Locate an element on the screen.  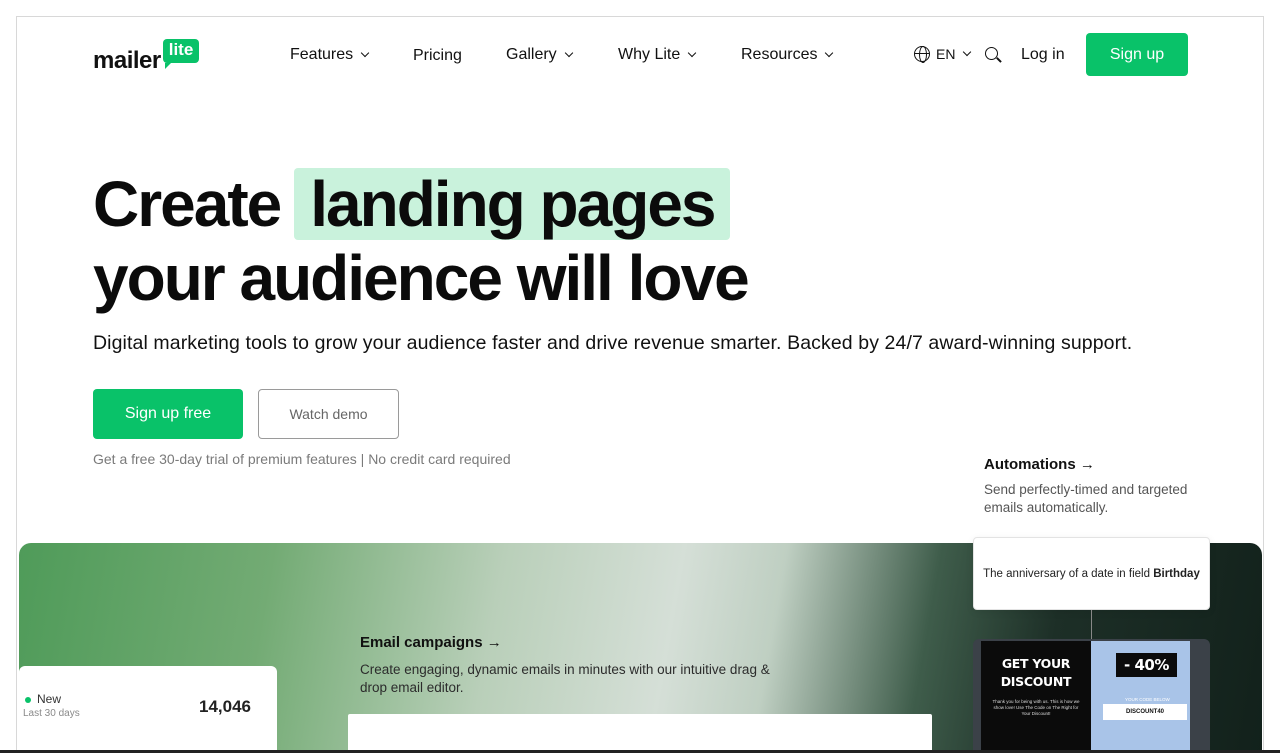
promo-percent: - 40% is located at coordinates (1146, 665).